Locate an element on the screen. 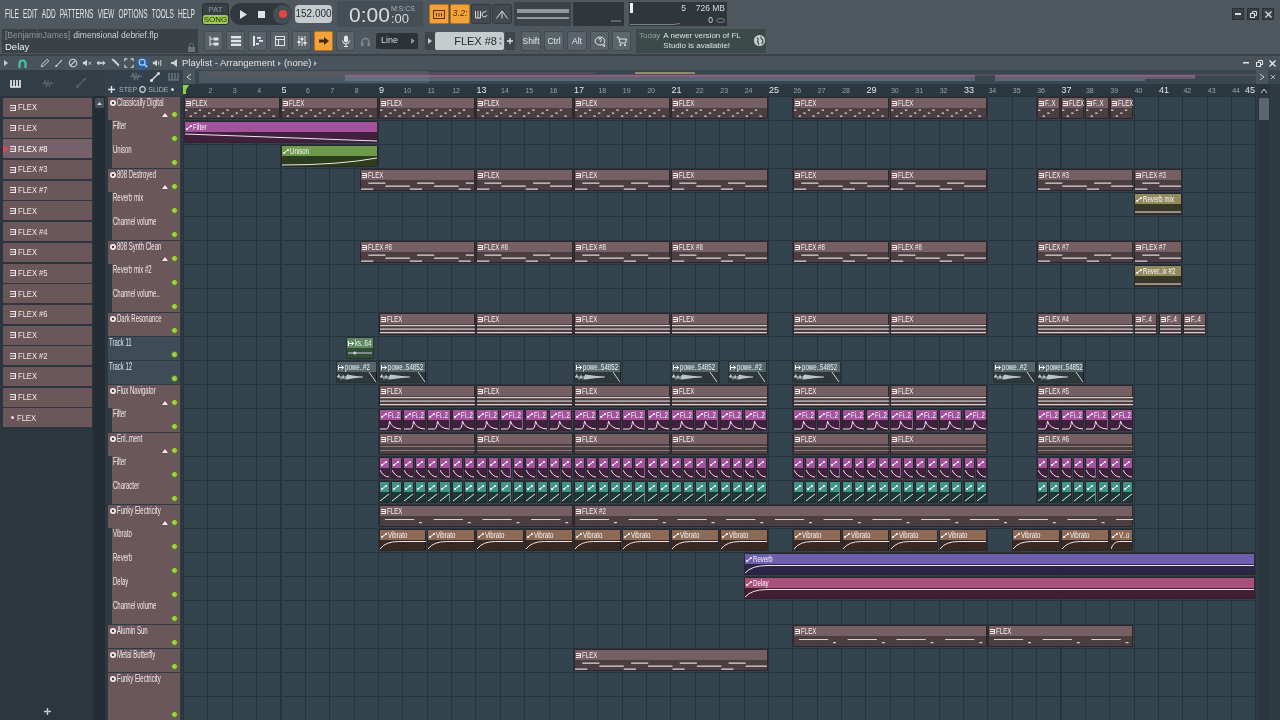 The height and width of the screenshot is (720, 1280). track-header: Track 12 is located at coordinates (144, 372).